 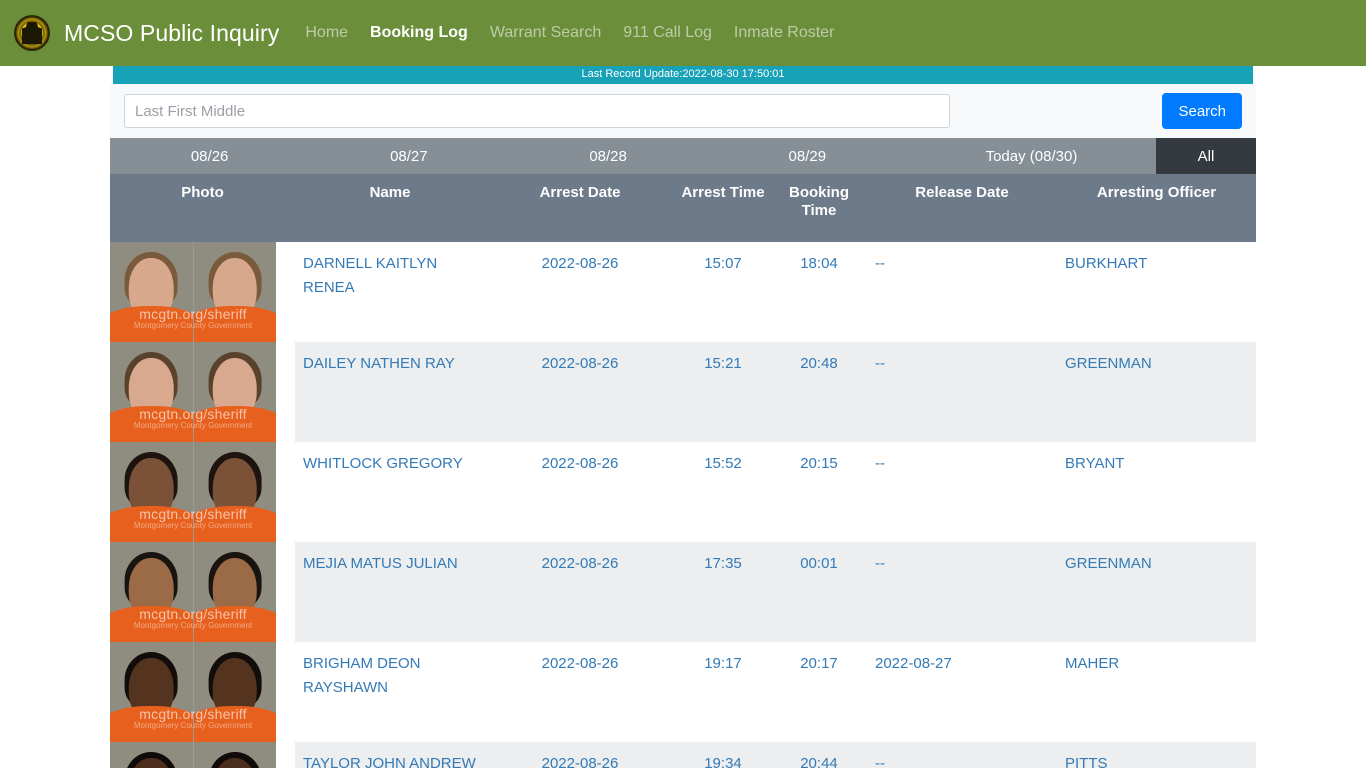 I want to click on tab-0829: 08/29, so click(x=807, y=156).